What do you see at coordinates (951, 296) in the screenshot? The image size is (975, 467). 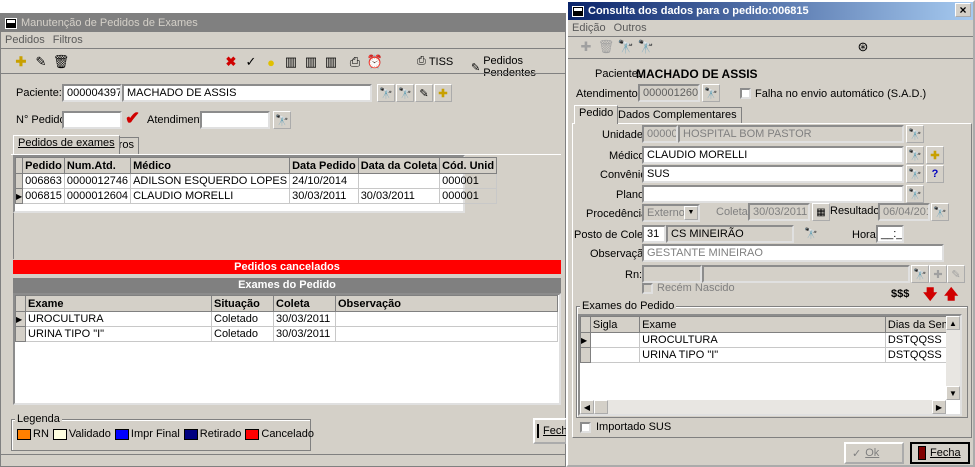 I see `arrow-up-icon: 🡅` at bounding box center [951, 296].